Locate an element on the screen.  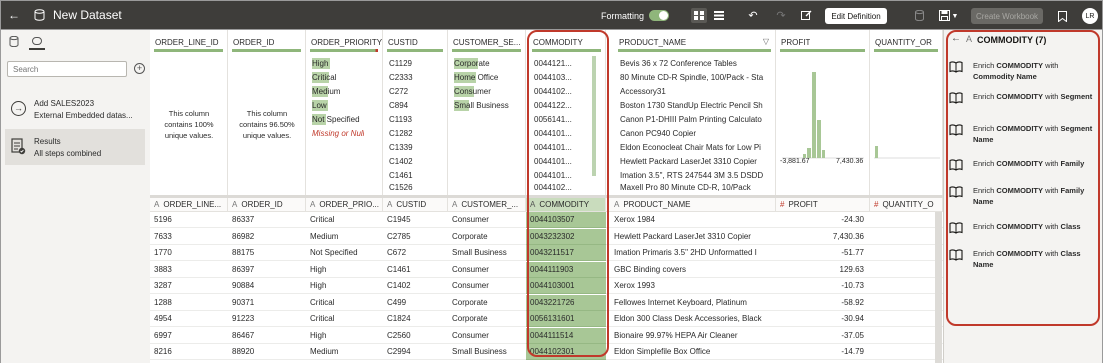
save-icon is located at coordinates (944, 15).